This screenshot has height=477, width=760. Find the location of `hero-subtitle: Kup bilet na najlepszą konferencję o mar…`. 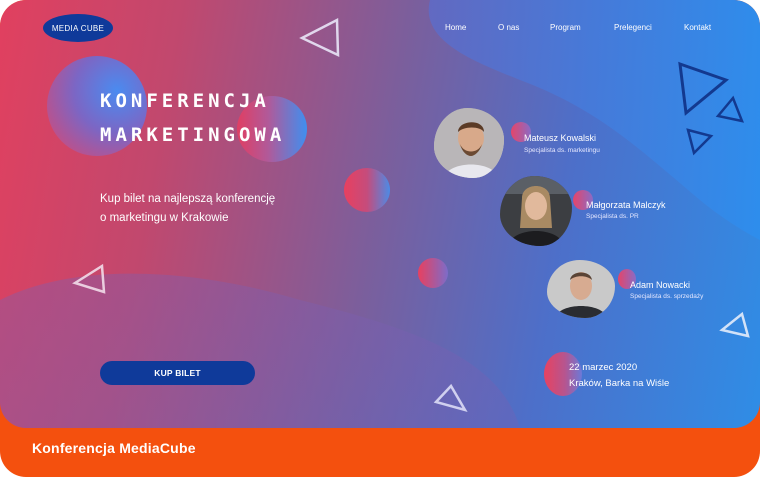

hero-subtitle: Kup bilet na najlepszą konferencję o mar… is located at coordinates (187, 209).